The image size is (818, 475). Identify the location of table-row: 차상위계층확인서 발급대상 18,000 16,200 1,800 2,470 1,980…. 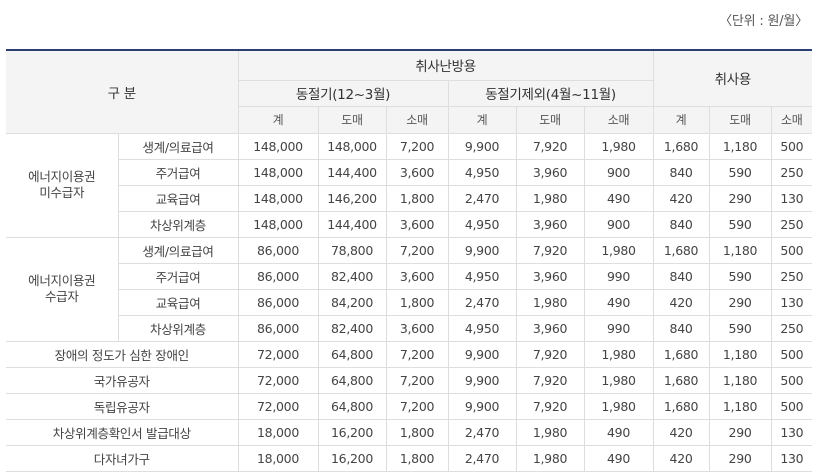
(409, 432).